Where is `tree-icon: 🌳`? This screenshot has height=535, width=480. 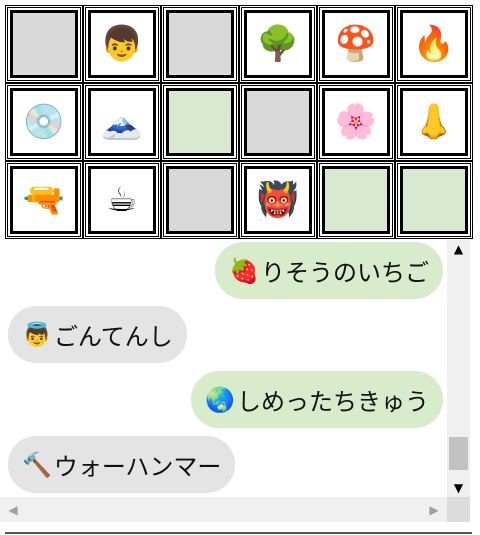 tree-icon: 🌳 is located at coordinates (278, 44).